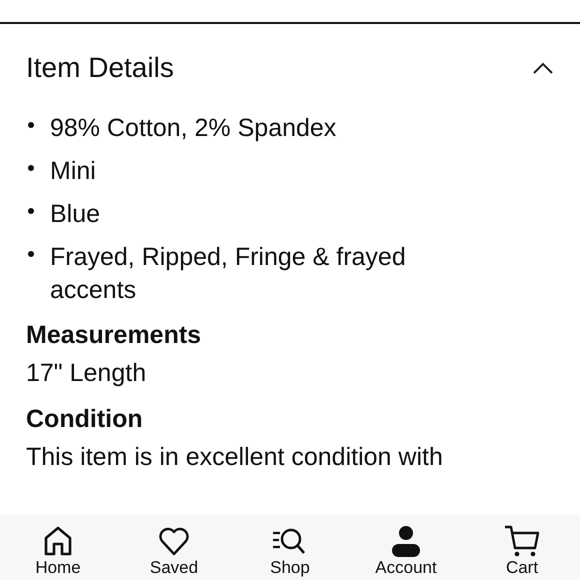 The image size is (580, 580). What do you see at coordinates (58, 568) in the screenshot?
I see `tab-label: Home` at bounding box center [58, 568].